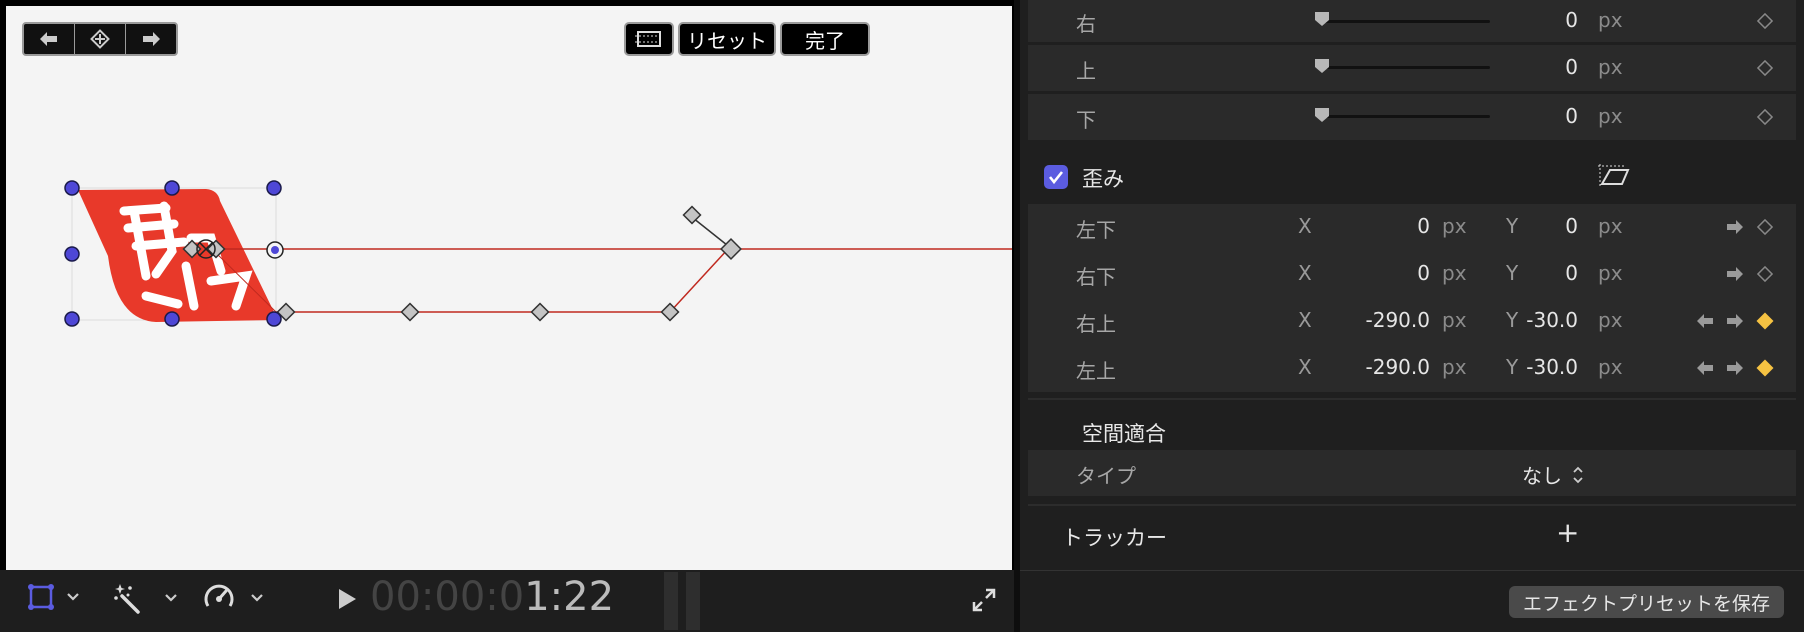 The image size is (1804, 632). What do you see at coordinates (1578, 474) in the screenshot?
I see `popup-chevron-icon` at bounding box center [1578, 474].